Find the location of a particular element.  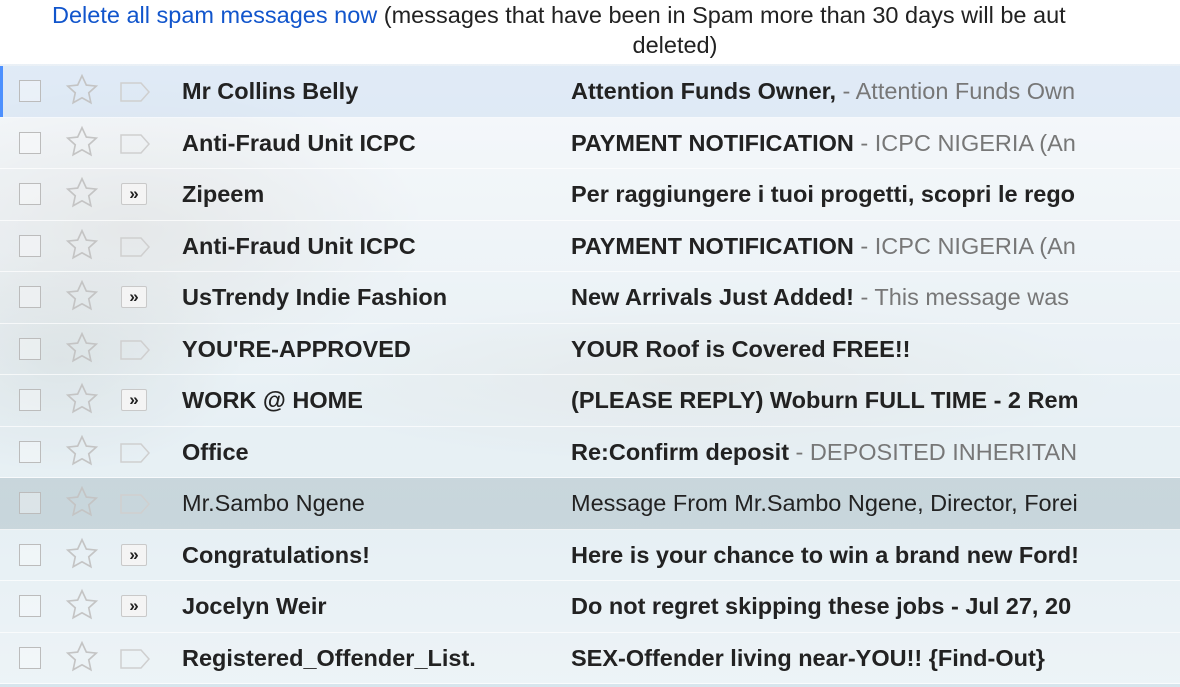

email-sender: Office is located at coordinates (215, 451).